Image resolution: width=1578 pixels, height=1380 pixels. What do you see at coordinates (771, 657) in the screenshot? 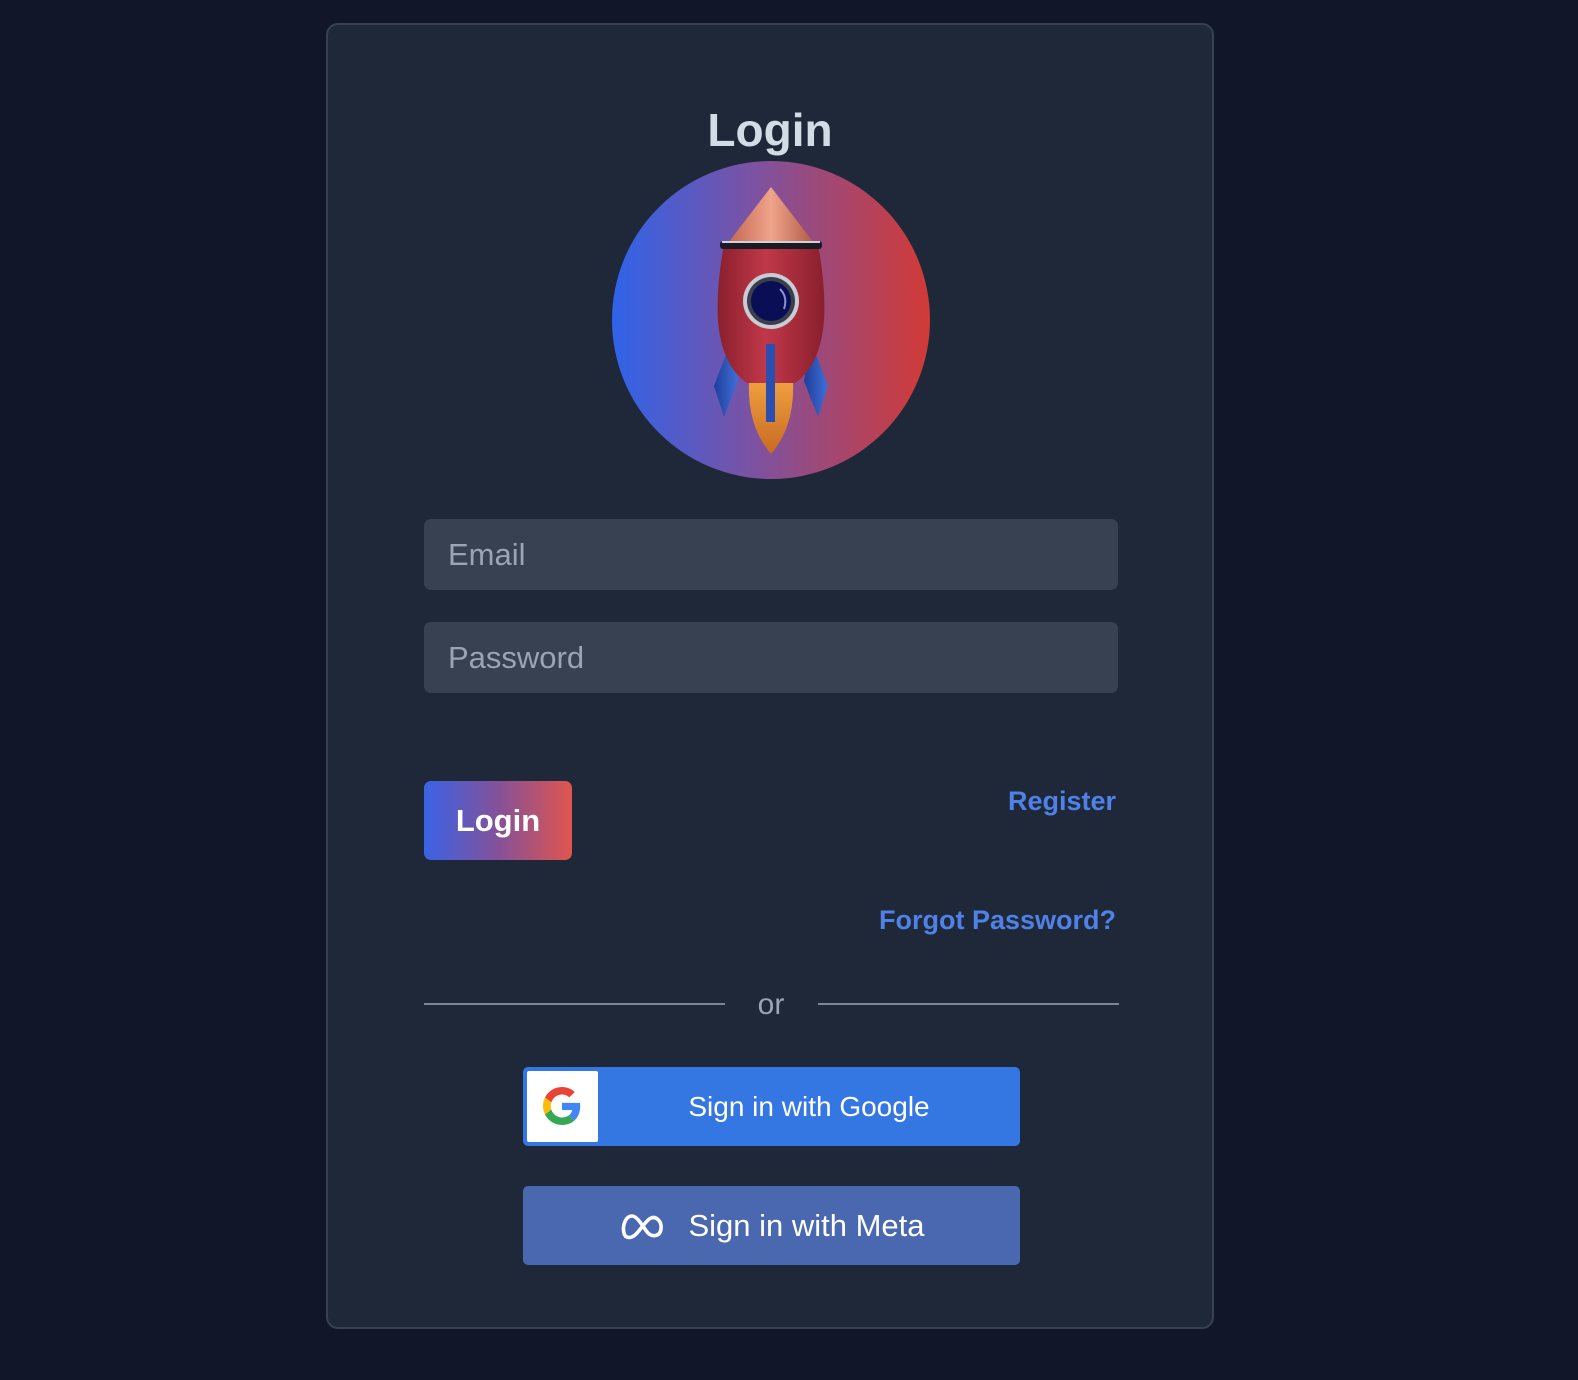
I see `password-field` at bounding box center [771, 657].